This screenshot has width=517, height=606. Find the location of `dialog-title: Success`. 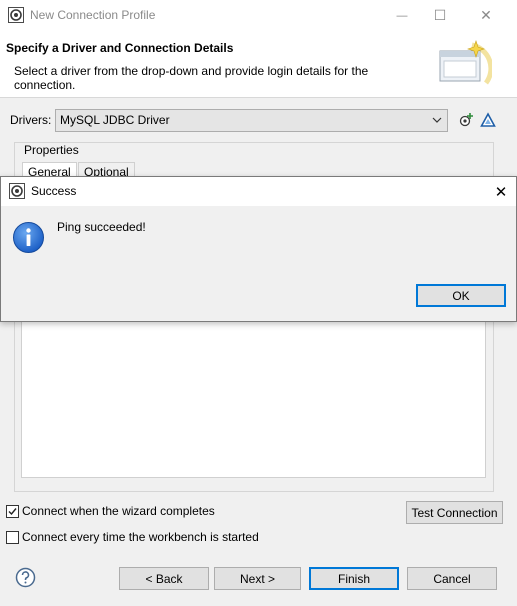

dialog-title: Success is located at coordinates (54, 191).